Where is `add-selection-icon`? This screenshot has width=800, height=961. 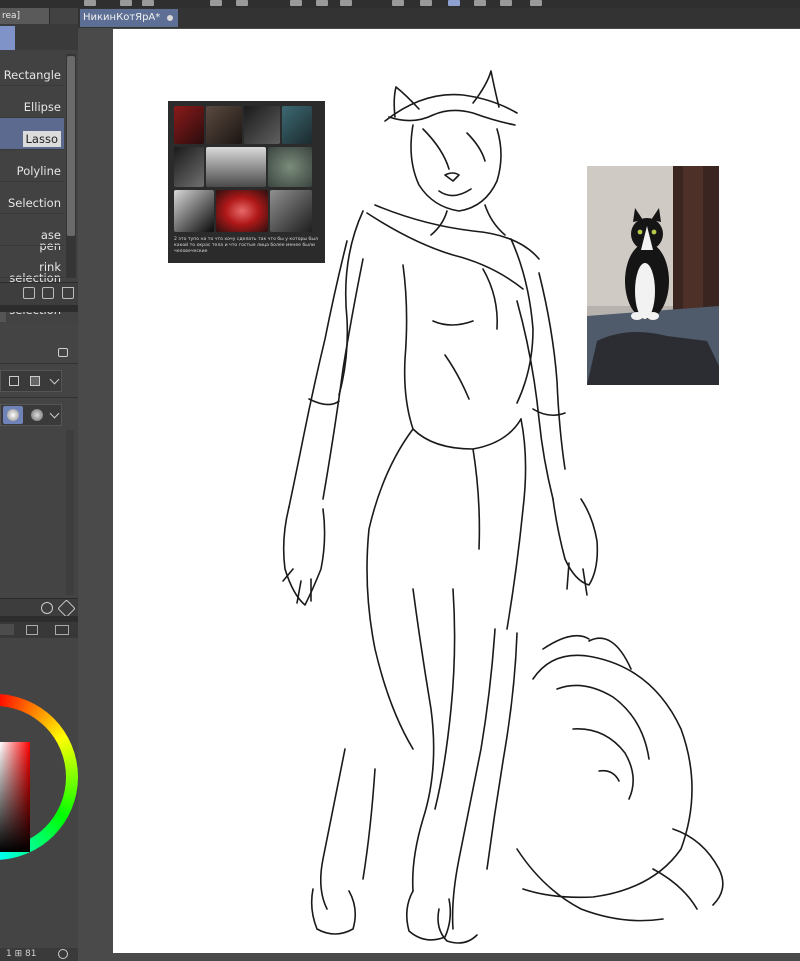
add-selection-icon is located at coordinates (35, 381).